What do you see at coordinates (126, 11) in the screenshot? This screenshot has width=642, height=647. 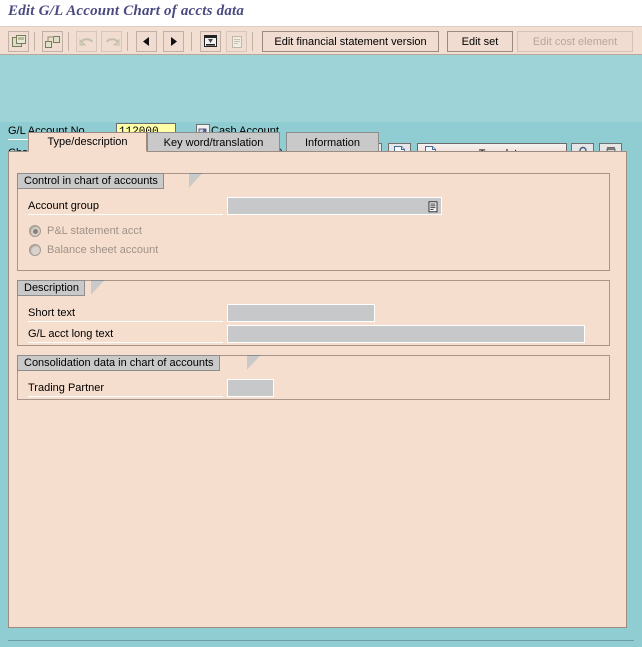 I see `page-title: Edit G/L Account Chart of accts data` at bounding box center [126, 11].